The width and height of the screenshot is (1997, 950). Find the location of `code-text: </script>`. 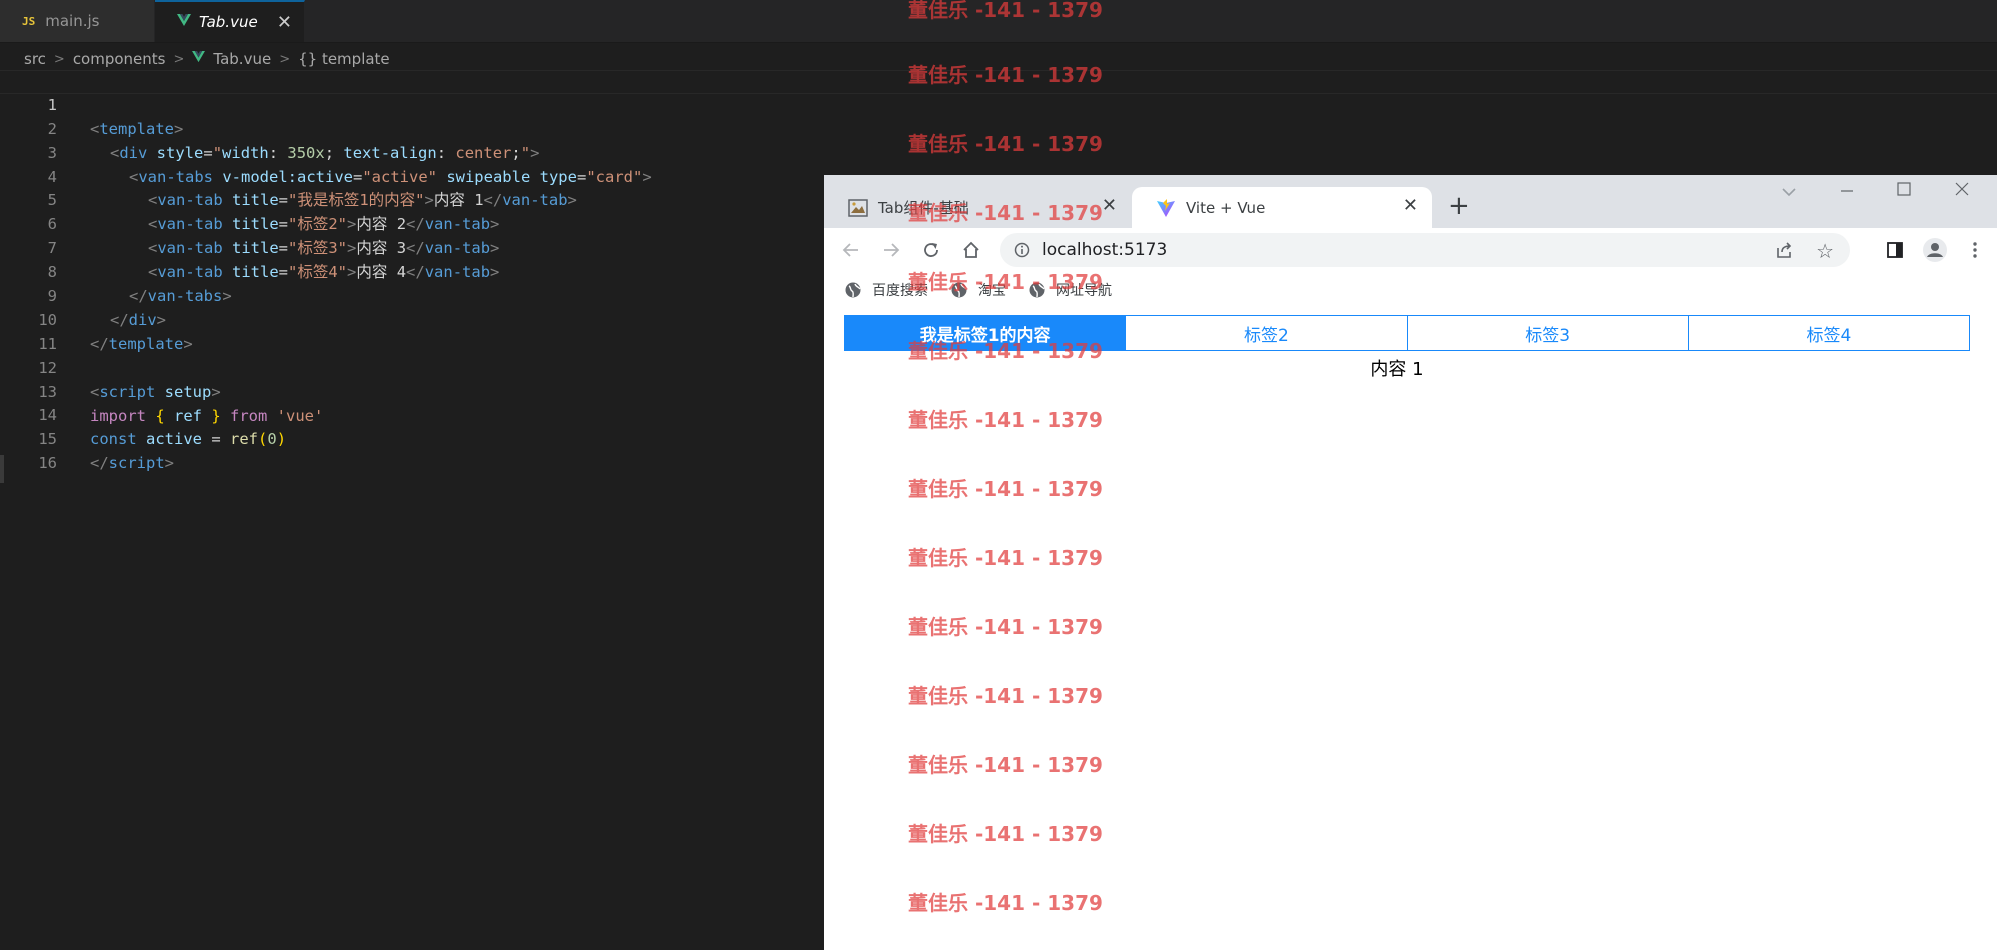

code-text: </script> is located at coordinates (132, 463).